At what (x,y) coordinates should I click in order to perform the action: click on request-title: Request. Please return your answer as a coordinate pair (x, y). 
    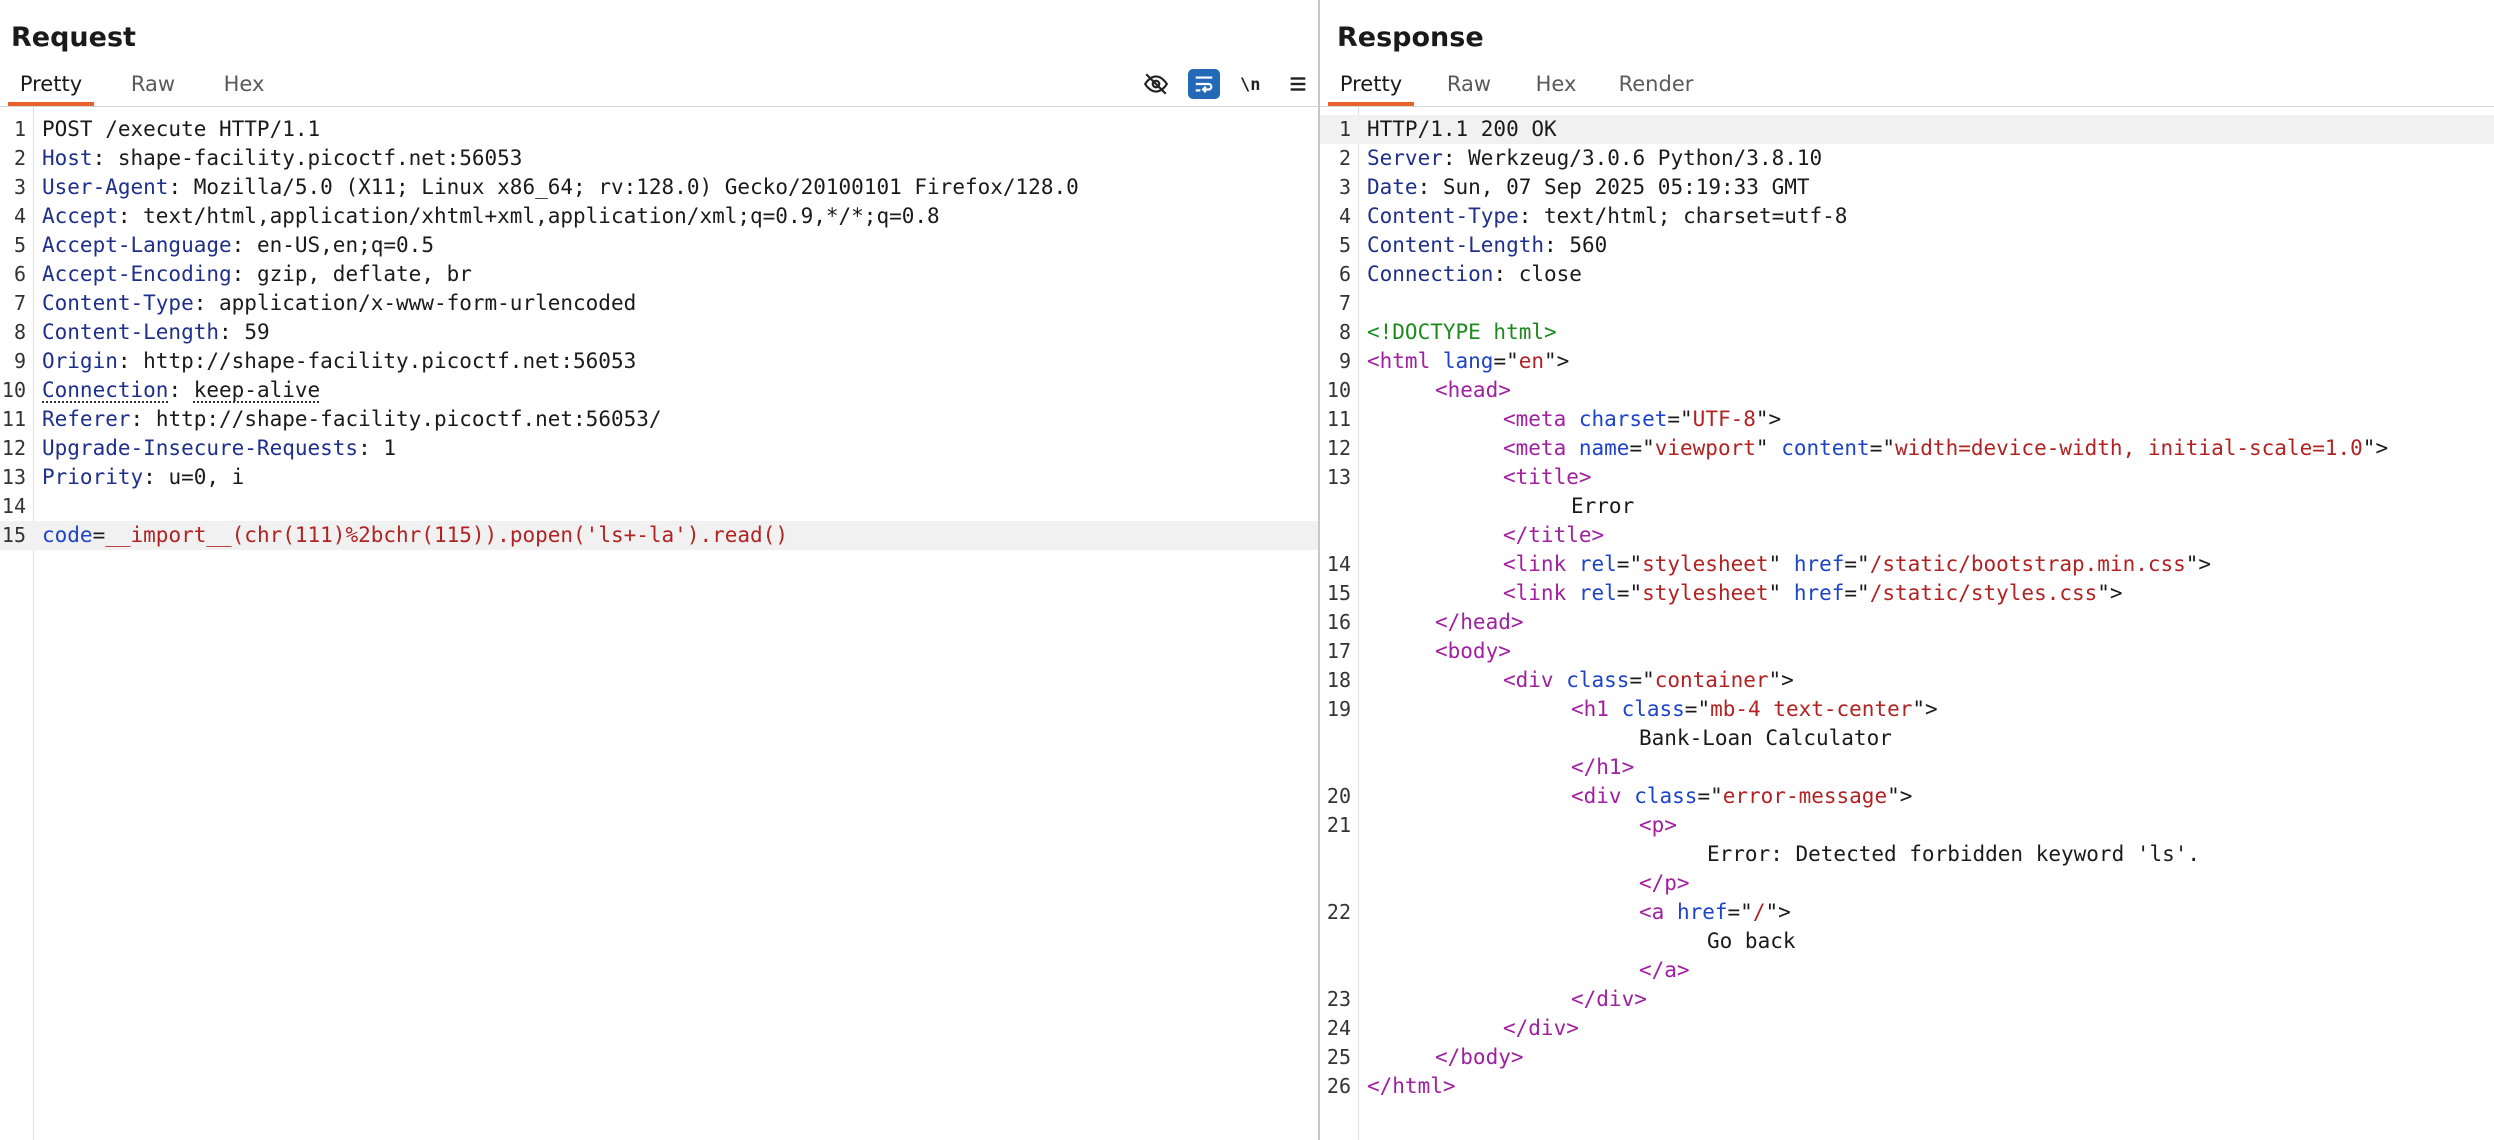
    Looking at the image, I should click on (73, 37).